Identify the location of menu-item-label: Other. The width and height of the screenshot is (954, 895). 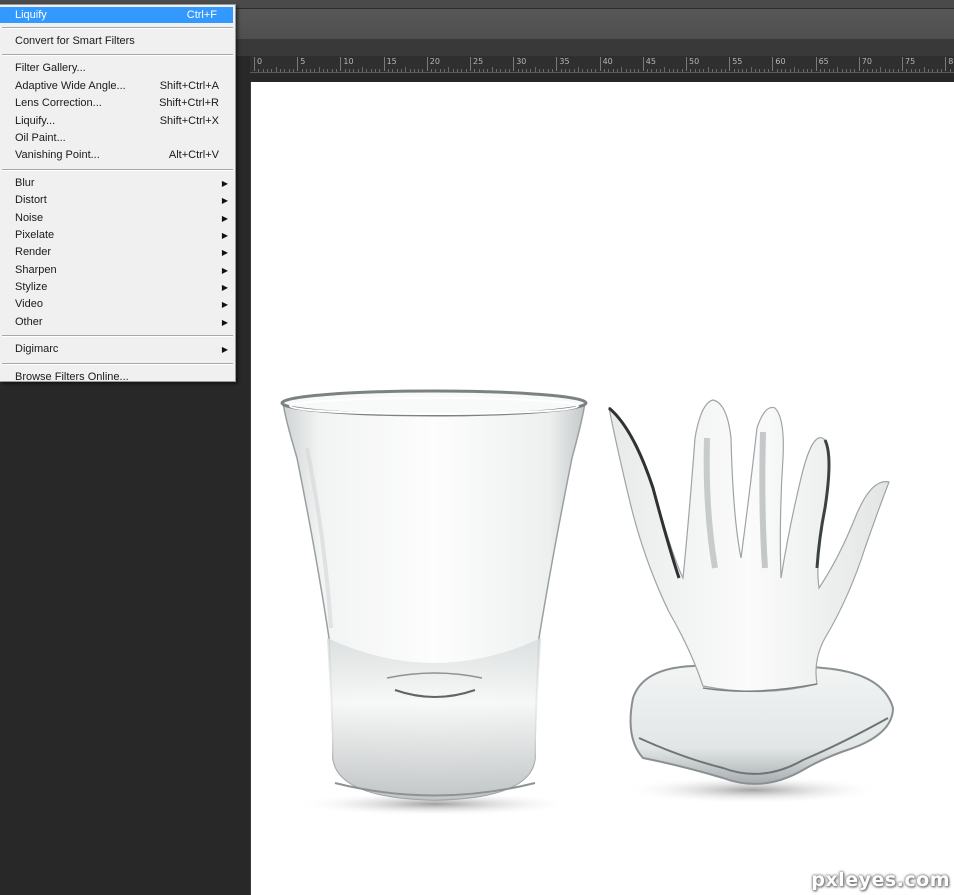
(29, 321).